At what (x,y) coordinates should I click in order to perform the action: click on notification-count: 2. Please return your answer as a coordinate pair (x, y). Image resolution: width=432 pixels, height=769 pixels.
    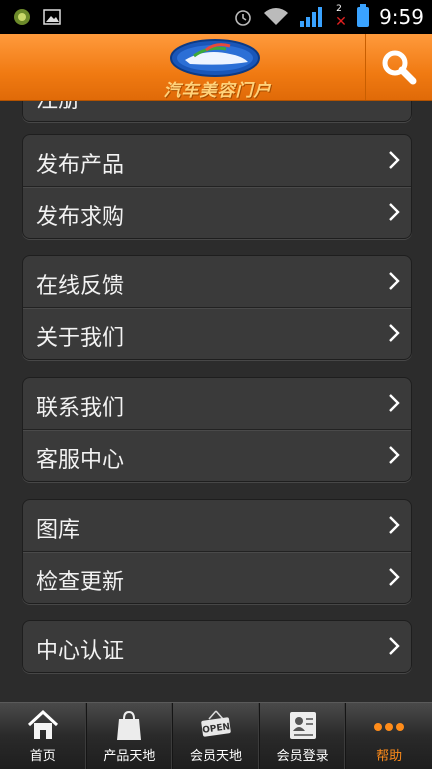
    Looking at the image, I should click on (339, 9).